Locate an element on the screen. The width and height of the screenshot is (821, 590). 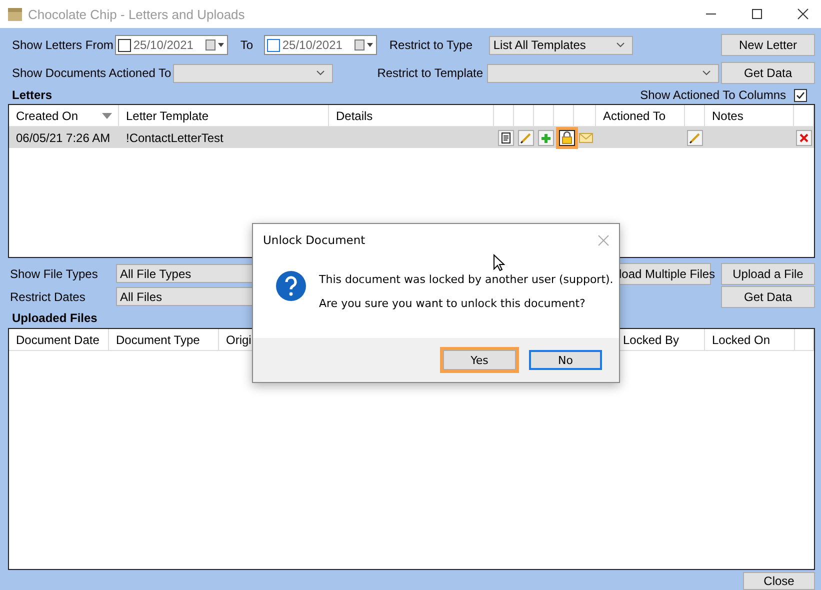
column-header: Notes is located at coordinates (749, 115).